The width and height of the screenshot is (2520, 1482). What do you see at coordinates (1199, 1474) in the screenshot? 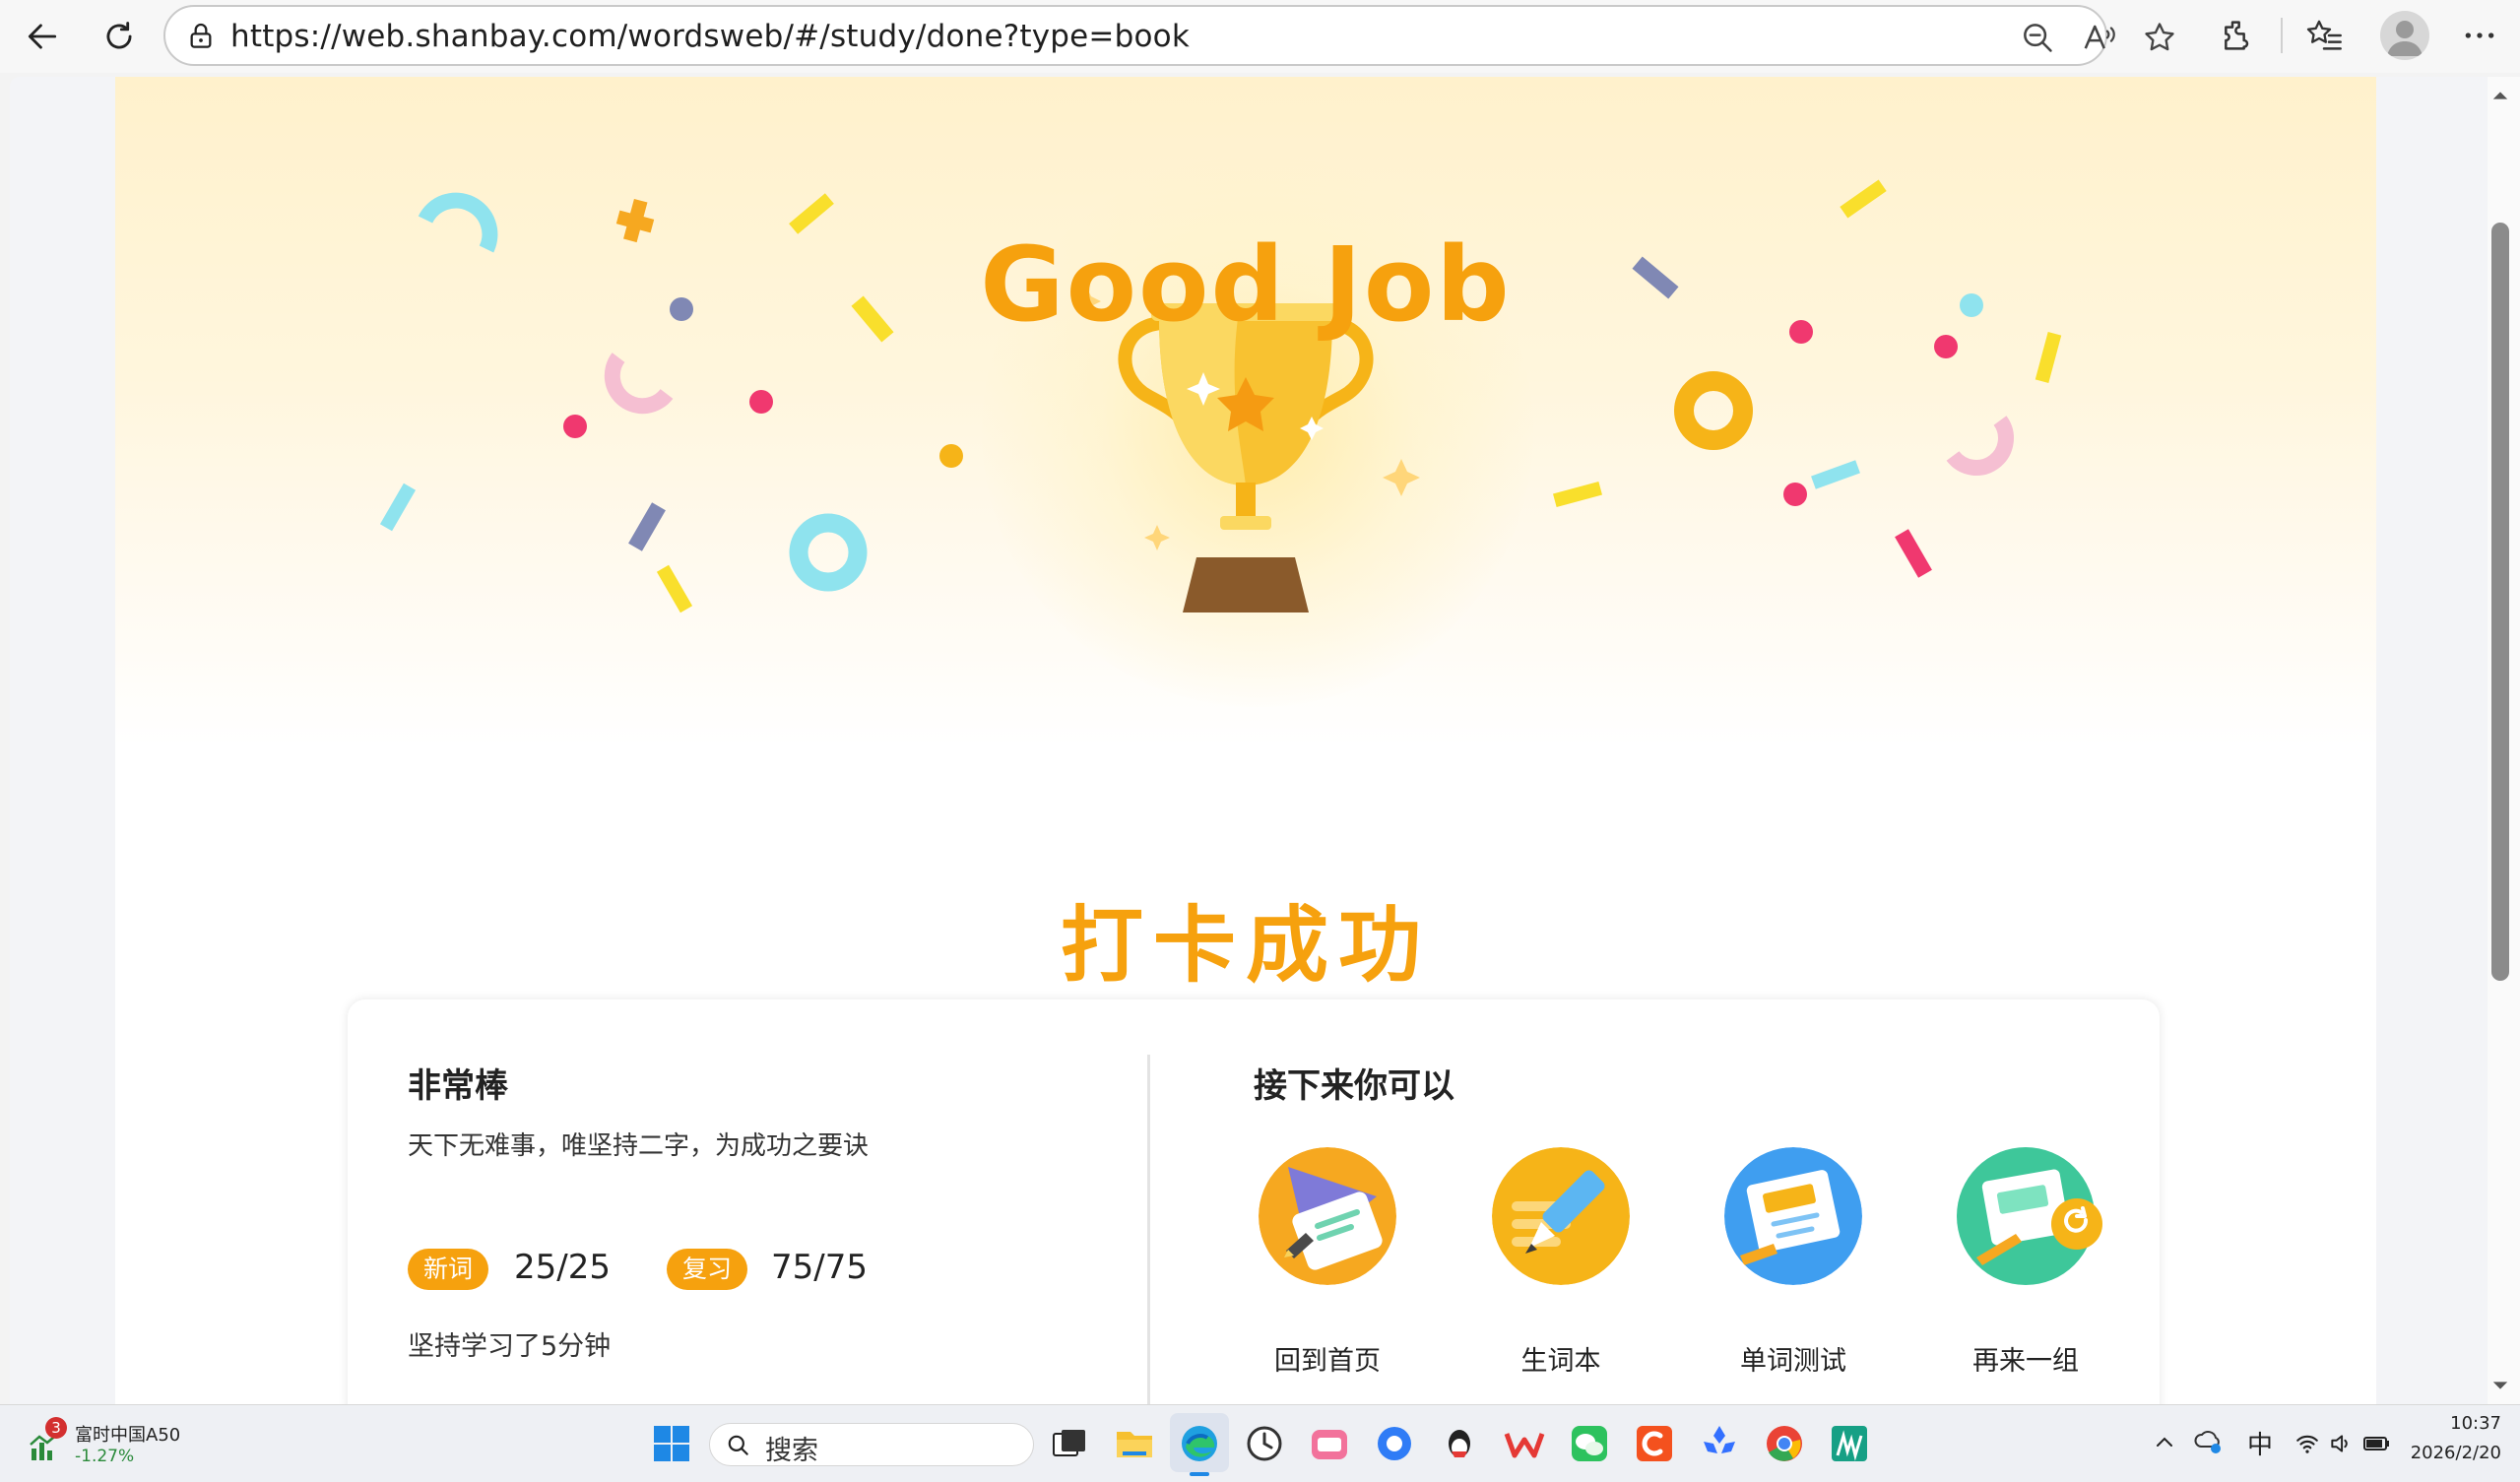
I see `active-indicator` at bounding box center [1199, 1474].